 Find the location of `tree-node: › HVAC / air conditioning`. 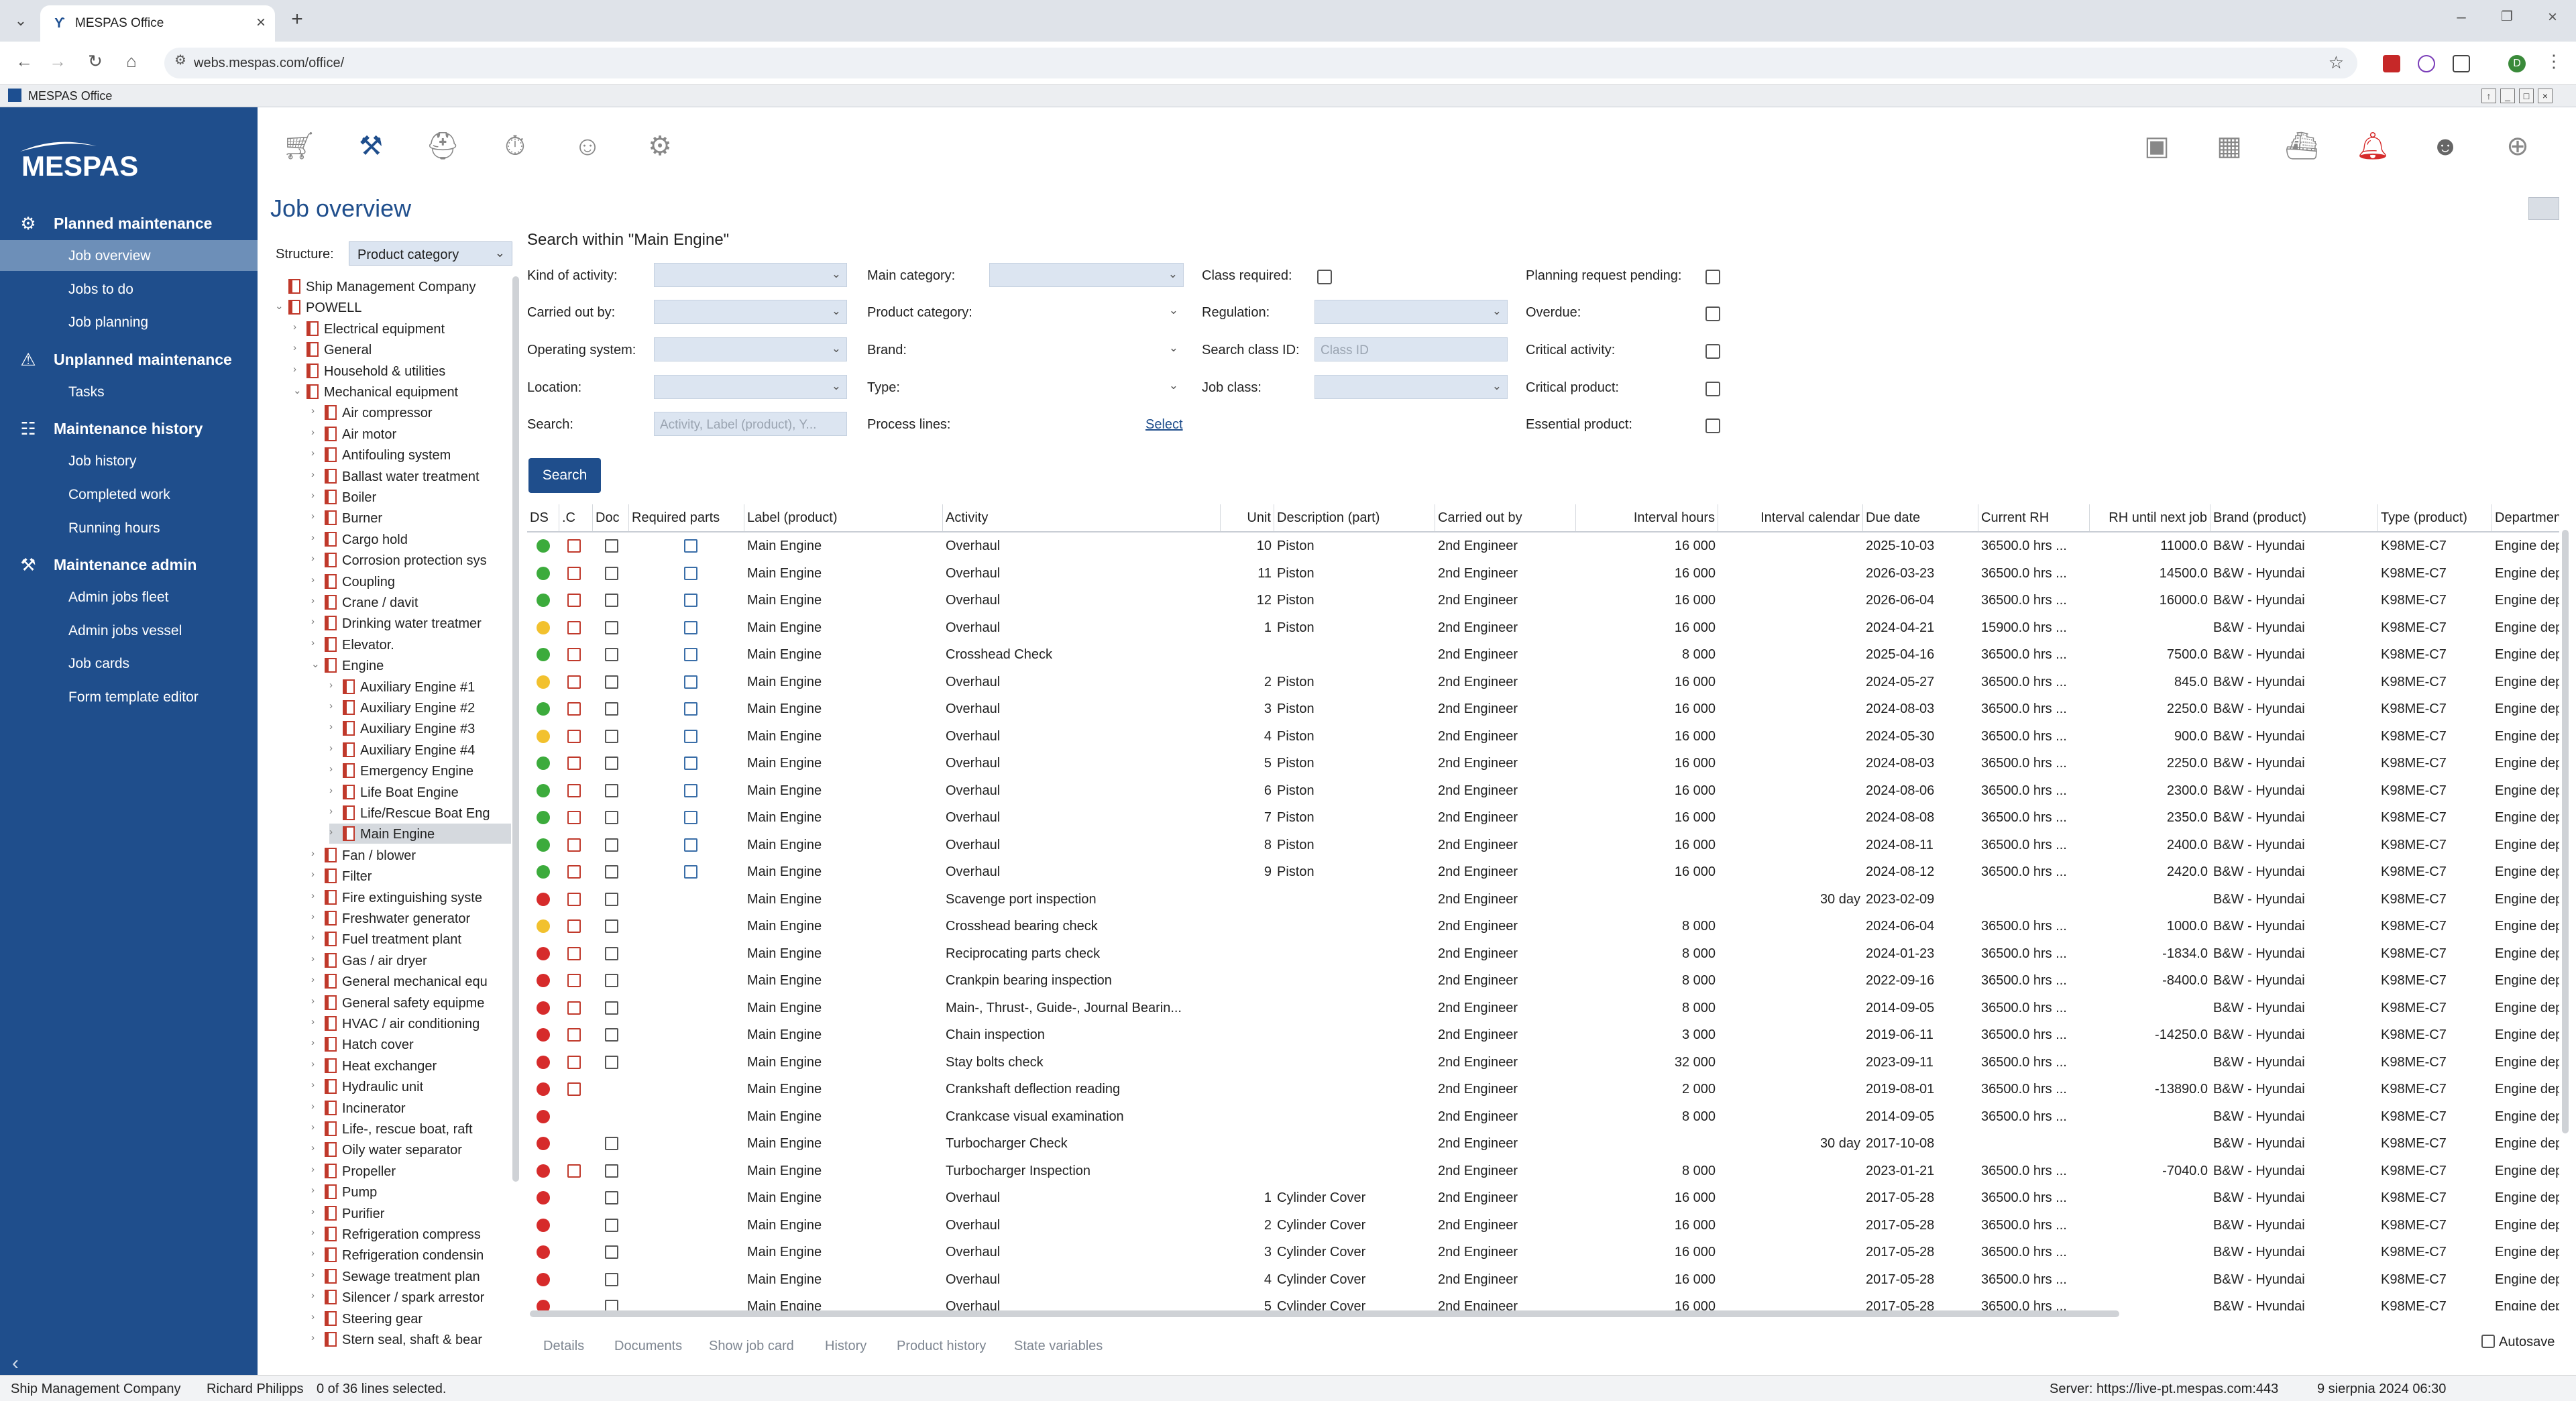

tree-node: › HVAC / air conditioning is located at coordinates (411, 1023).